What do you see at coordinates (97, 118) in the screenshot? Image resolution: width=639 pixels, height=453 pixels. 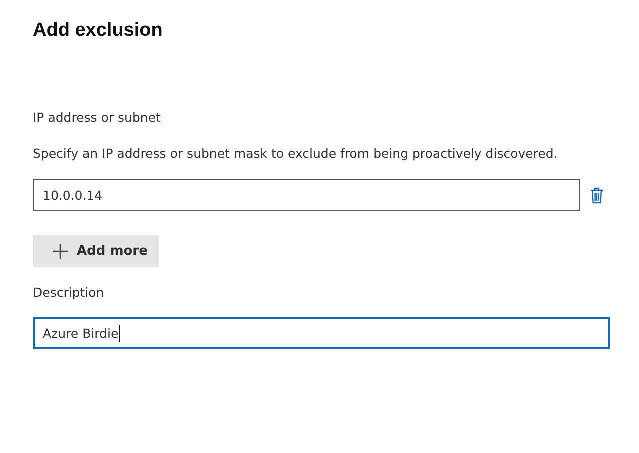 I see `field-label: IP address or subnet` at bounding box center [97, 118].